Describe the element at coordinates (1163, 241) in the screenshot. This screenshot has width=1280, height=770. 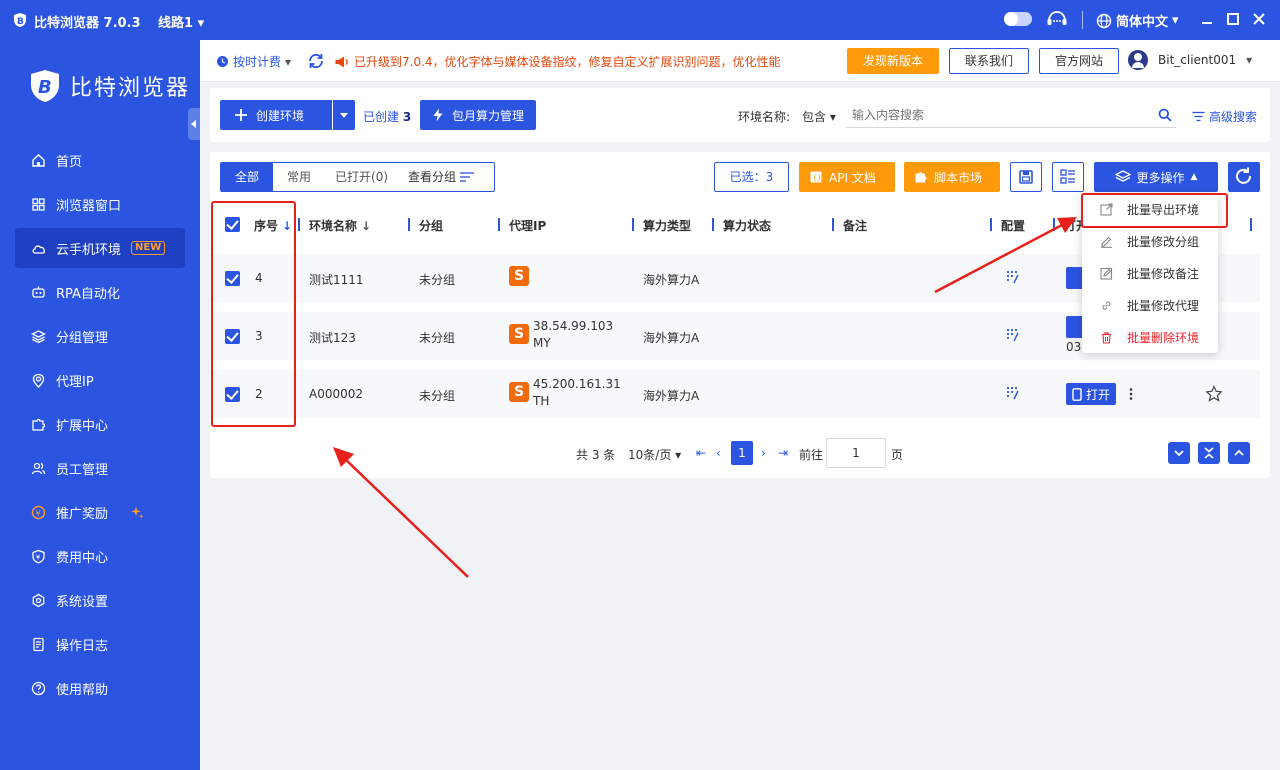
I see `menu-item-label: 批量修改分组` at that location.